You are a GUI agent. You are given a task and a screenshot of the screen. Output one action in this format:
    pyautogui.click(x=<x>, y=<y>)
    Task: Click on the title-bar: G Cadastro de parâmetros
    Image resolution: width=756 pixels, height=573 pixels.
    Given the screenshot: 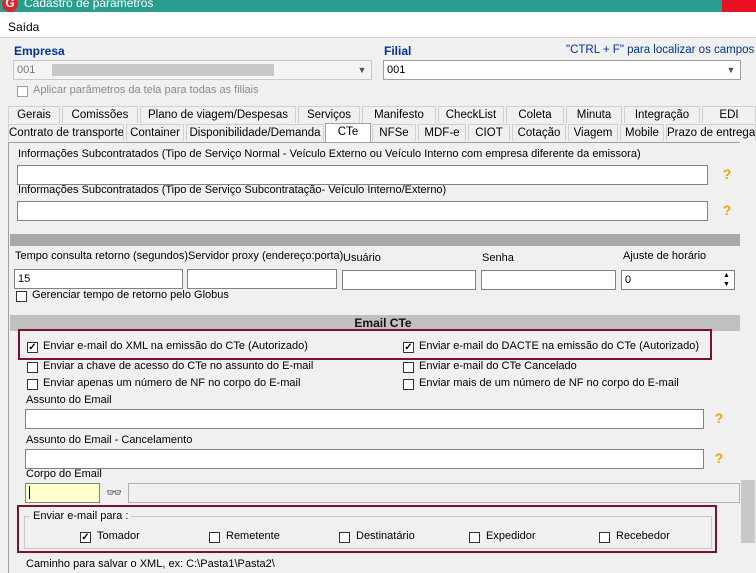 What is the action you would take?
    pyautogui.click(x=378, y=6)
    